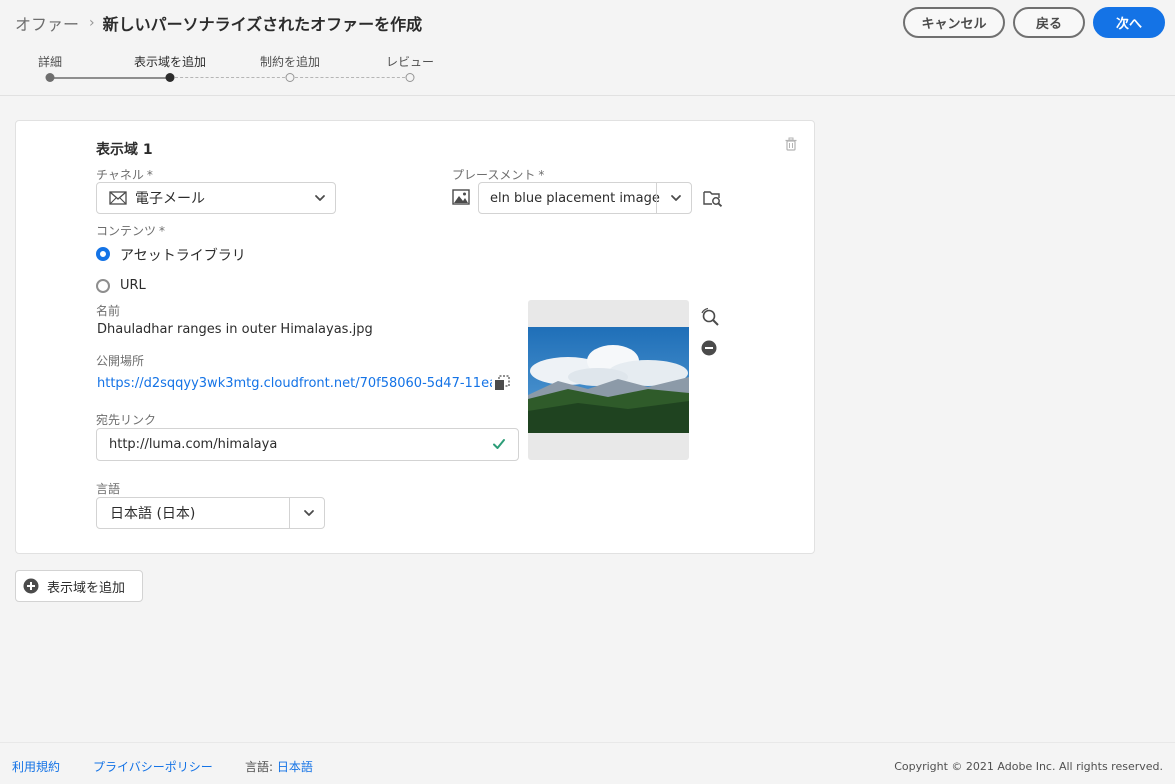 This screenshot has width=1175, height=784. Describe the element at coordinates (170, 199) in the screenshot. I see `channel-value: 電子メール` at that location.